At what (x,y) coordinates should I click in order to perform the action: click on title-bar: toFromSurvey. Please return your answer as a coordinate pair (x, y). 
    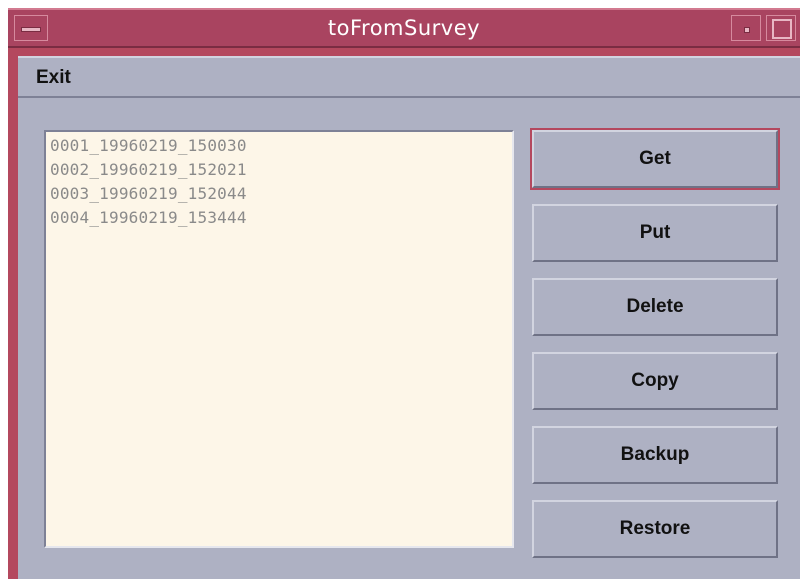
    Looking at the image, I should click on (404, 28).